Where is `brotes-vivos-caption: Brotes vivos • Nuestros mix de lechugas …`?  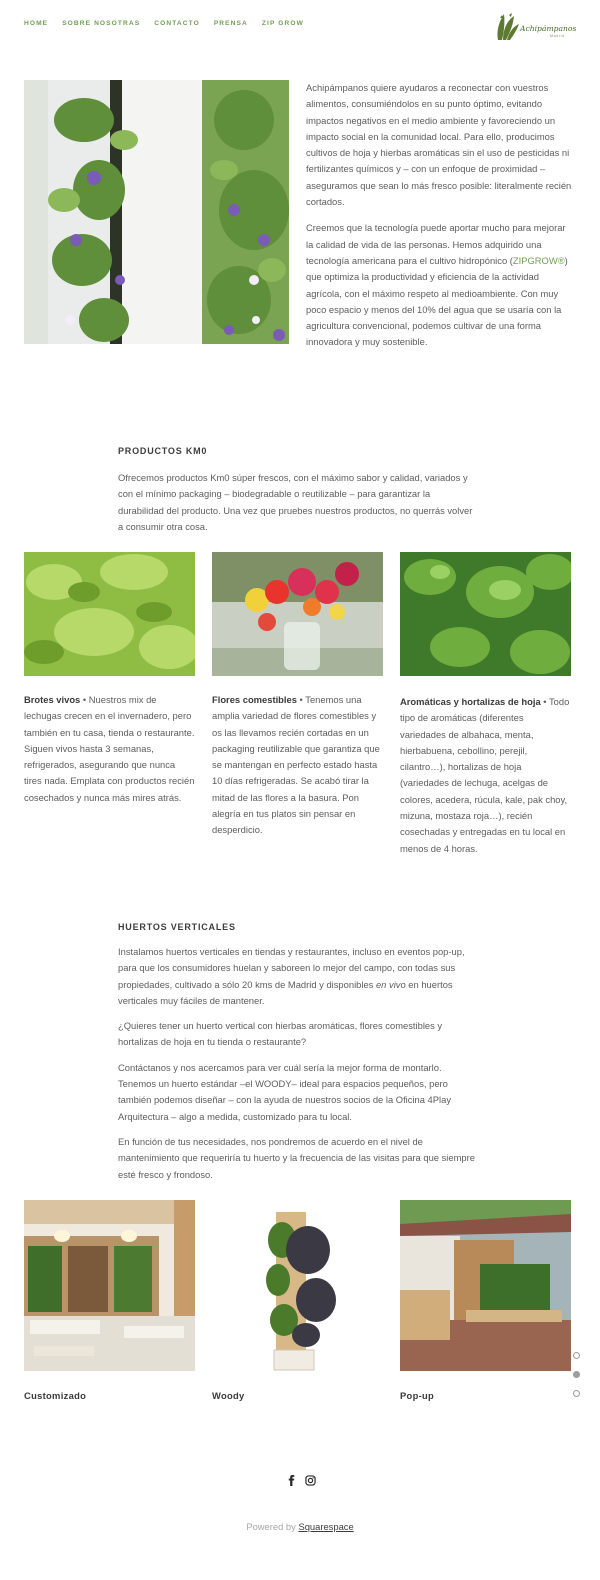 brotes-vivos-caption: Brotes vivos • Nuestros mix de lechugas … is located at coordinates (109, 749).